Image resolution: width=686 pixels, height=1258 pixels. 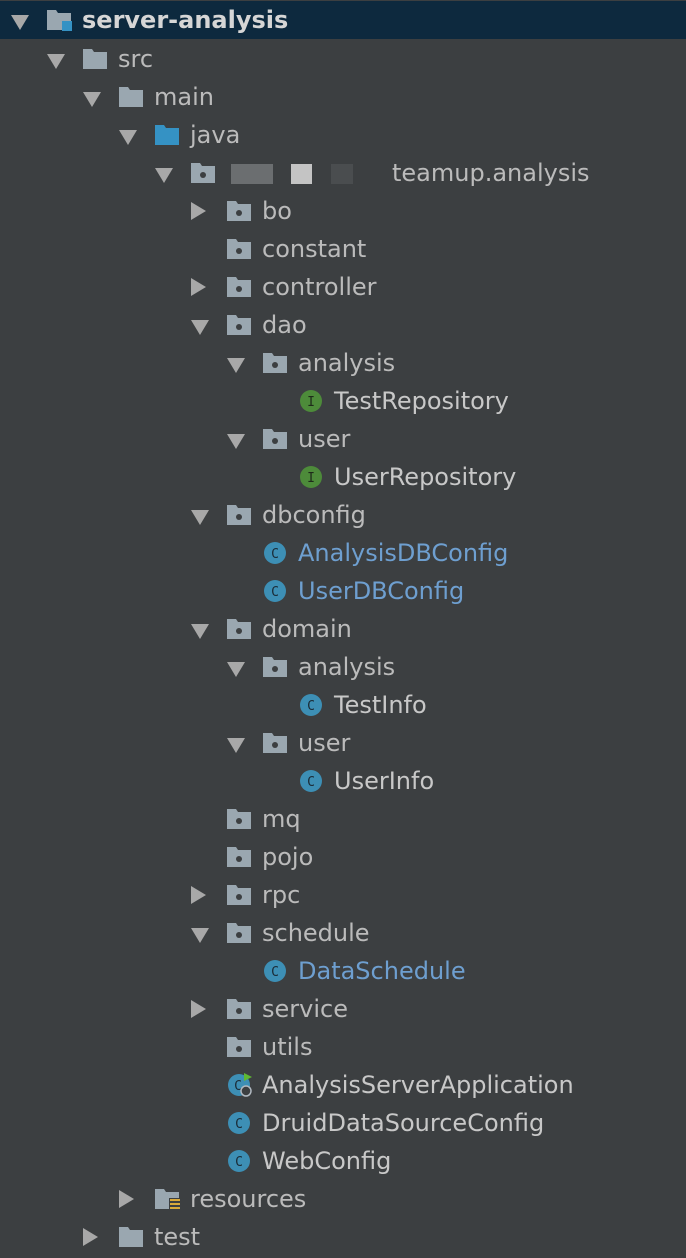 I want to click on tree-row-web-config: C WebConfig, so click(x=343, y=1161).